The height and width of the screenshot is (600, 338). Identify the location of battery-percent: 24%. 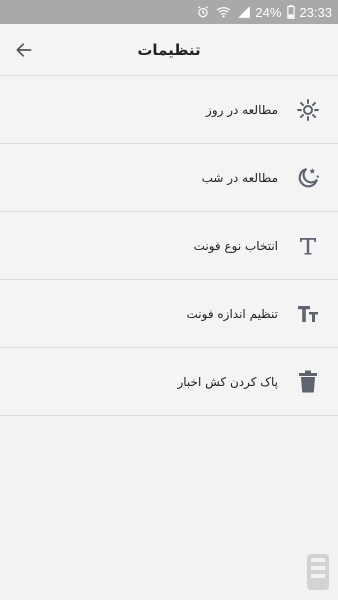
(268, 12).